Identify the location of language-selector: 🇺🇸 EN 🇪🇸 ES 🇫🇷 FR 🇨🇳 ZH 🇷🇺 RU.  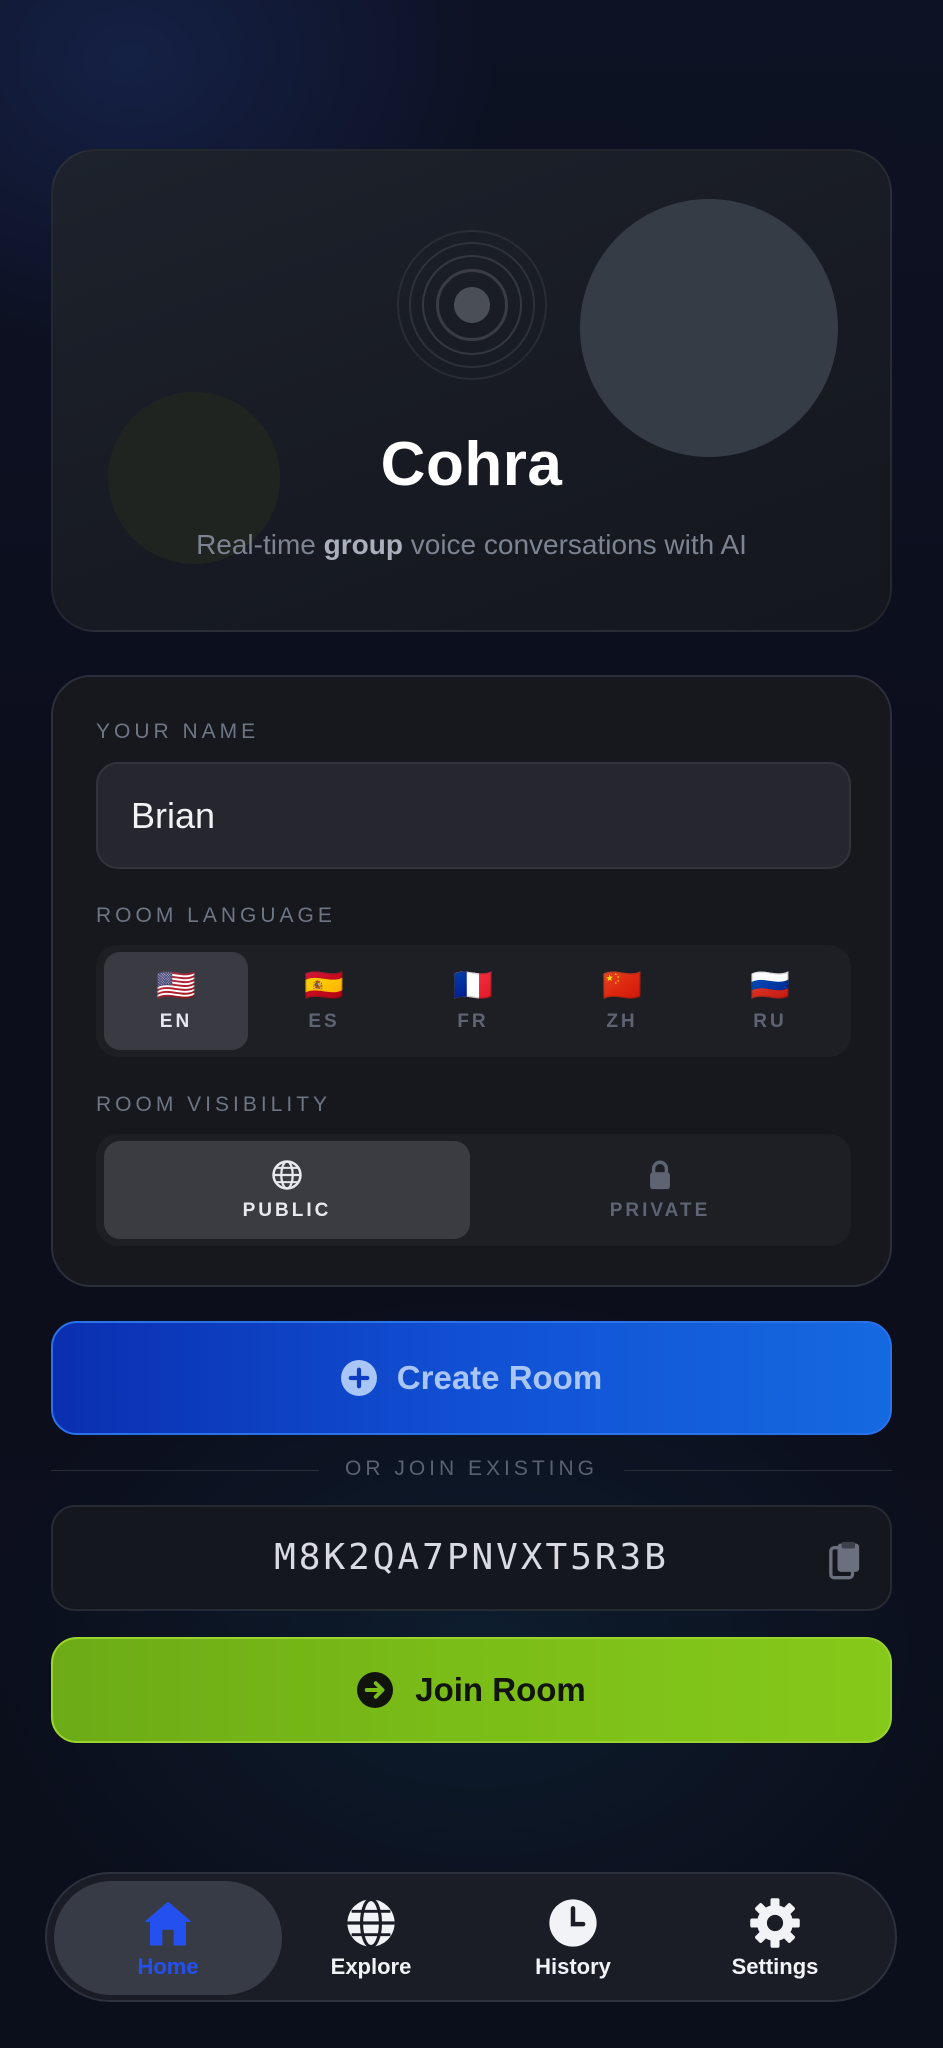
(473, 1001).